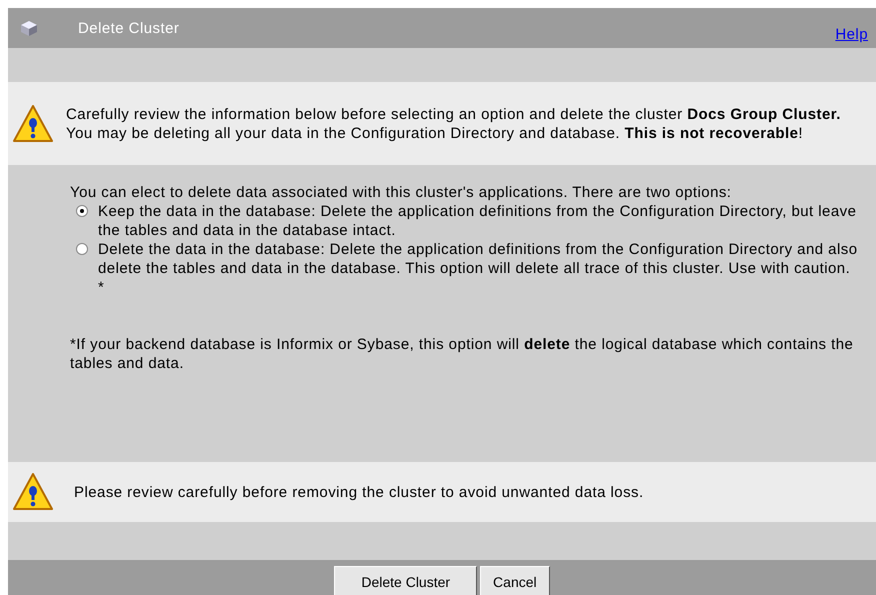 The image size is (876, 595). What do you see at coordinates (478, 221) in the screenshot?
I see `option-label: Keep the data in the database: Delete the application definitions from the Configuration Directory, but leave the tables and data in the database intact.` at bounding box center [478, 221].